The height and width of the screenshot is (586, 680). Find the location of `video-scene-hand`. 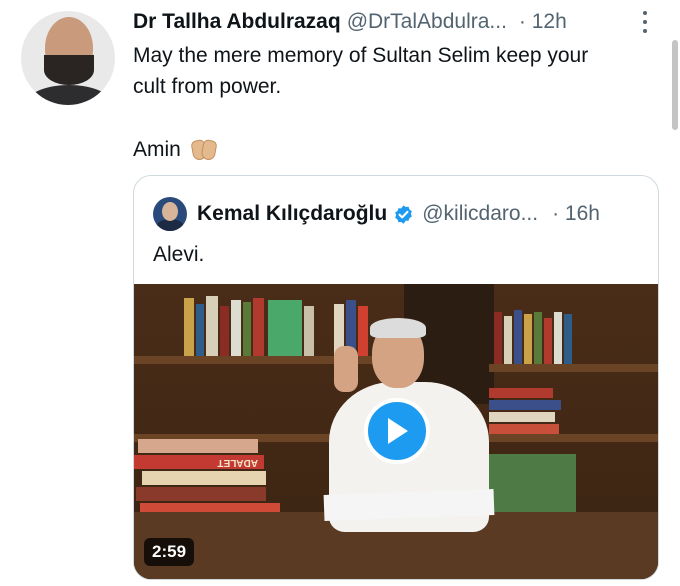

video-scene-hand is located at coordinates (346, 369).